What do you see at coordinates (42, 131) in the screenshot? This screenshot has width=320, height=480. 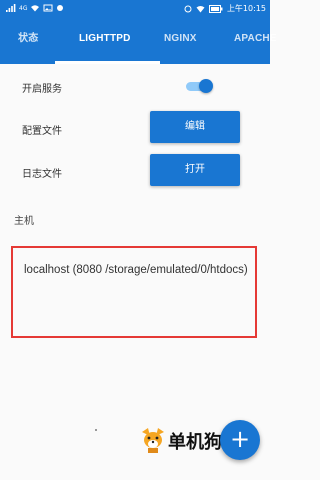 I see `config-file-label: 配置文件` at bounding box center [42, 131].